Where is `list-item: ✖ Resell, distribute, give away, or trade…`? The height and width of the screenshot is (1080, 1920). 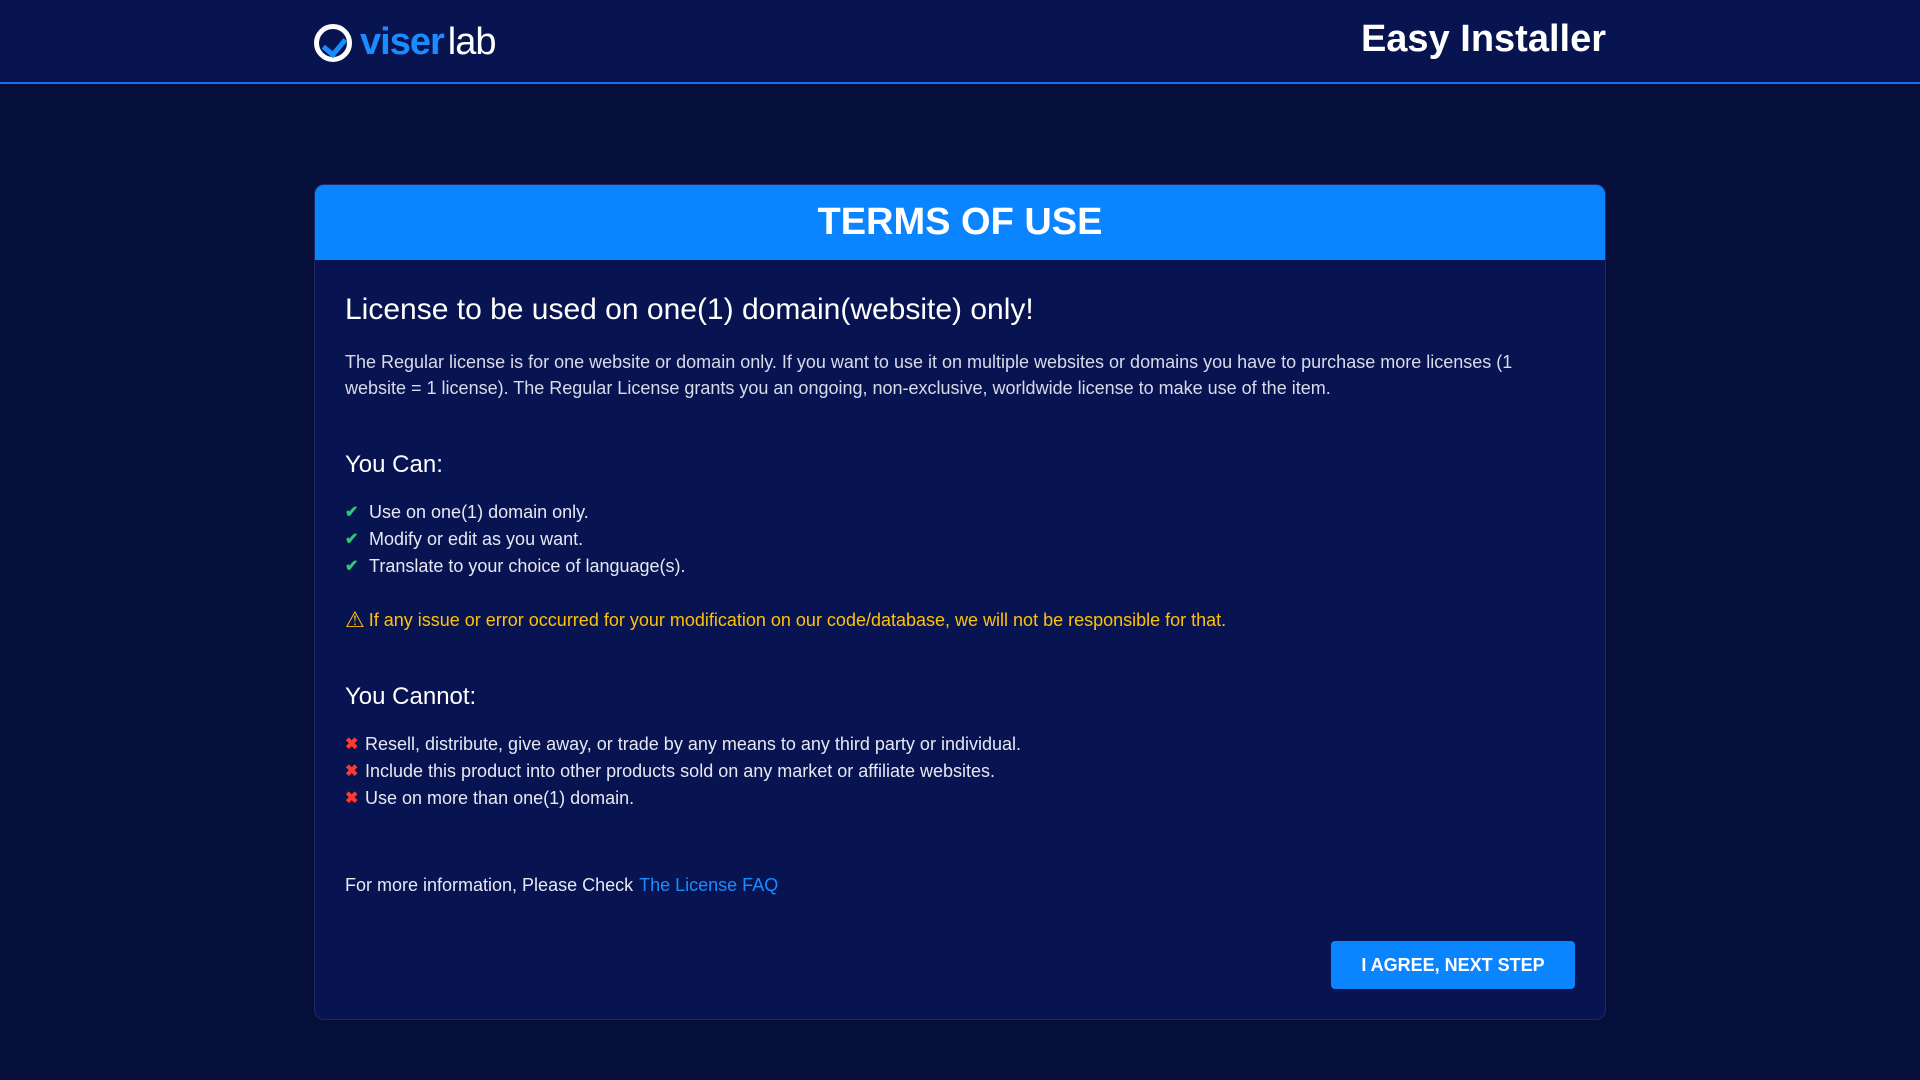 list-item: ✖ Resell, distribute, give away, or trade… is located at coordinates (960, 744).